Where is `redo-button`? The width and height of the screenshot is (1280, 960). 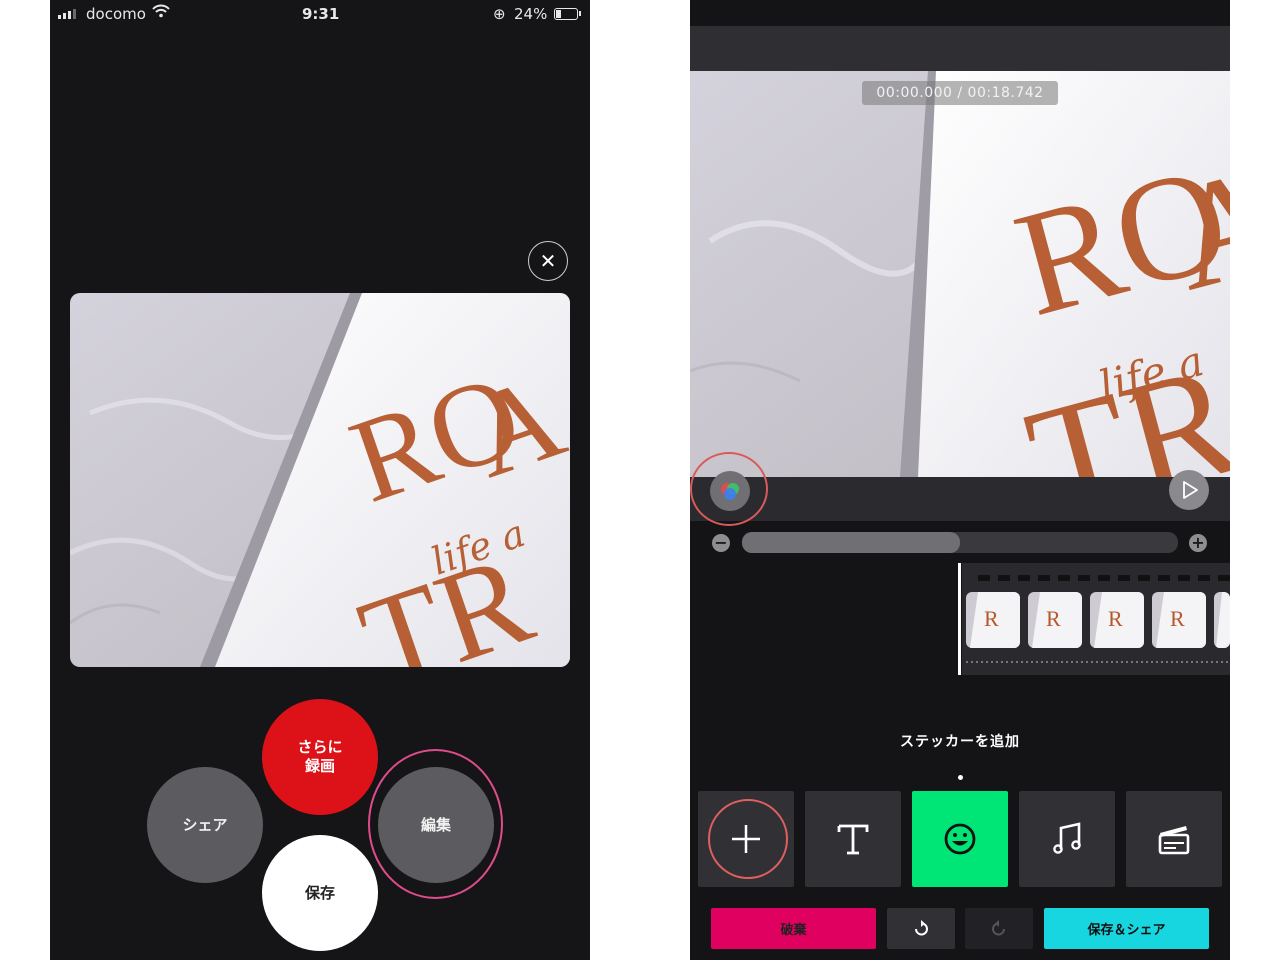
redo-button is located at coordinates (999, 928).